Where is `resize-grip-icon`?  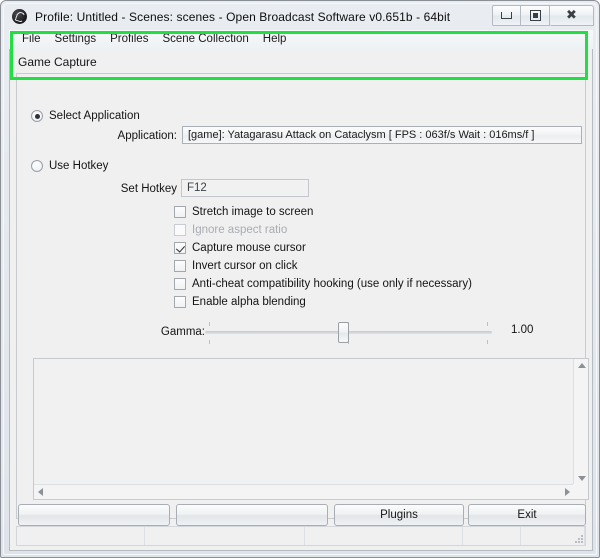
resize-grip-icon is located at coordinates (578, 538).